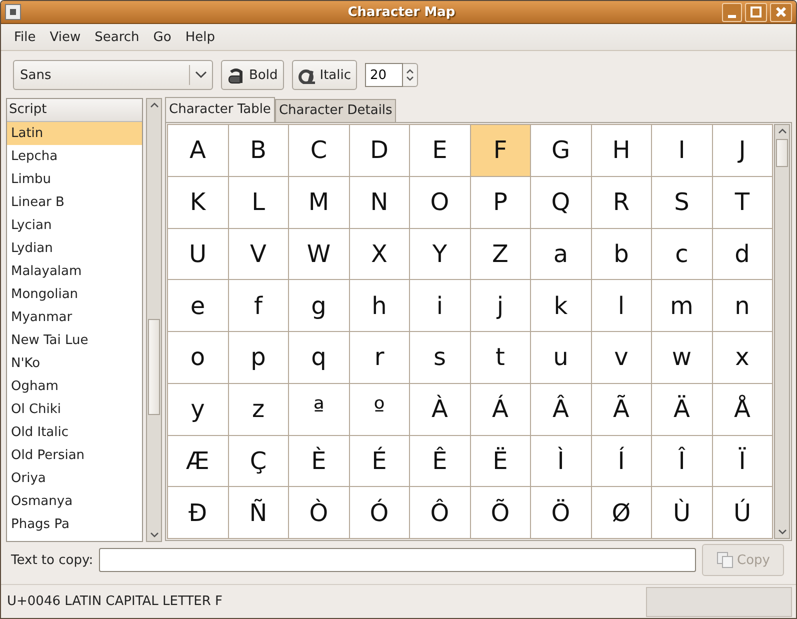  Describe the element at coordinates (198, 305) in the screenshot. I see `character-cell: e` at that location.